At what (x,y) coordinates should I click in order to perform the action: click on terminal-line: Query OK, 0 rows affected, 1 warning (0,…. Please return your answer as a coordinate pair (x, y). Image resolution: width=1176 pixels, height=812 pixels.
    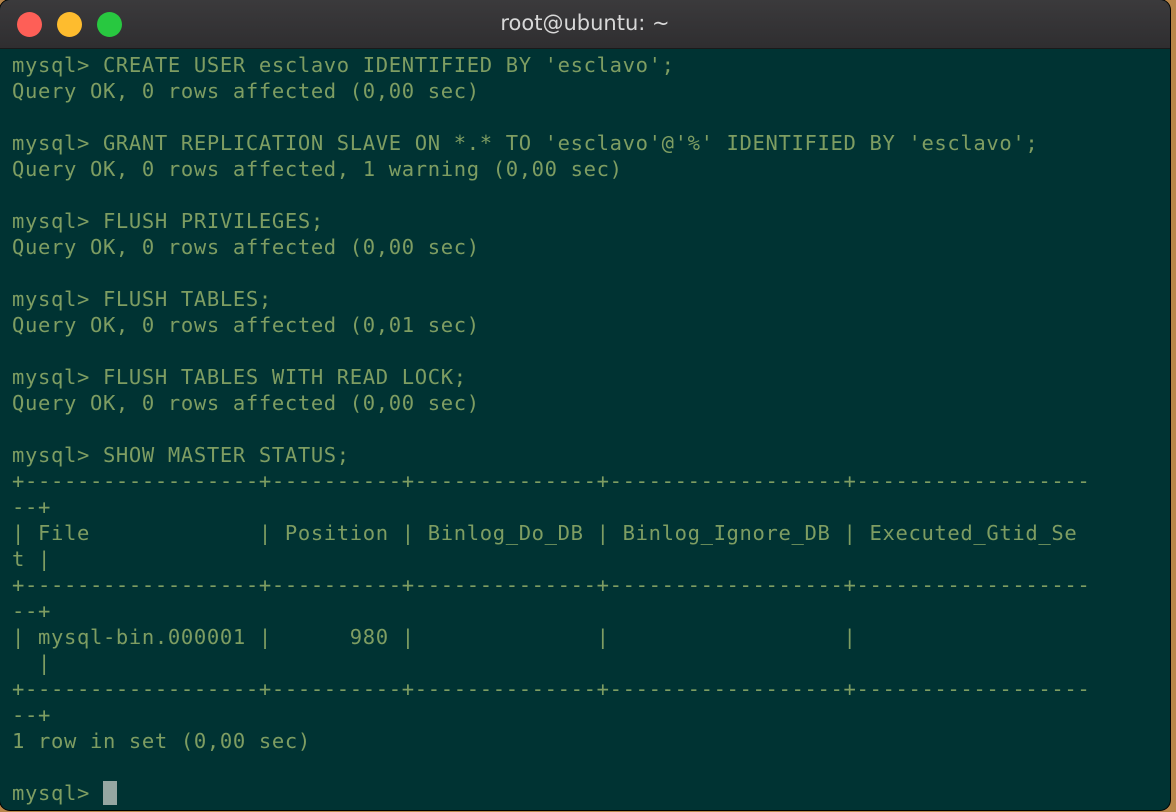
    Looking at the image, I should click on (317, 169).